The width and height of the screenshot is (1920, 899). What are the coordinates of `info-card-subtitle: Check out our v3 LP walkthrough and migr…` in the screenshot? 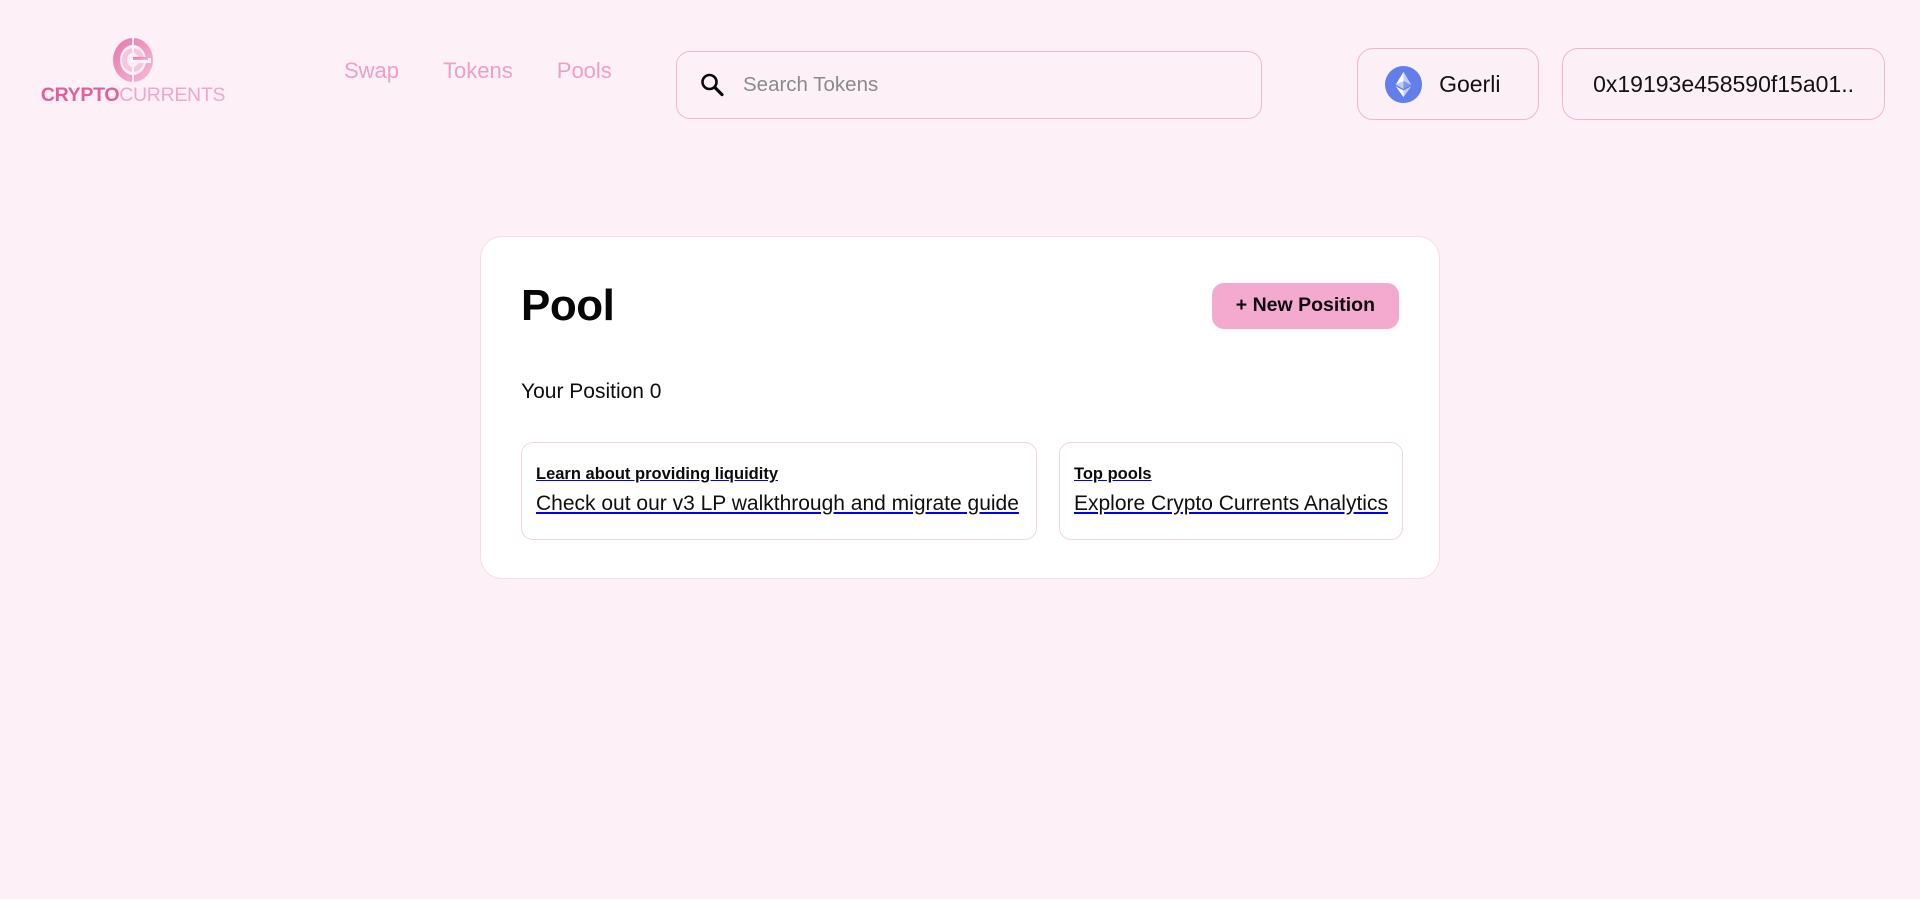 It's located at (777, 503).